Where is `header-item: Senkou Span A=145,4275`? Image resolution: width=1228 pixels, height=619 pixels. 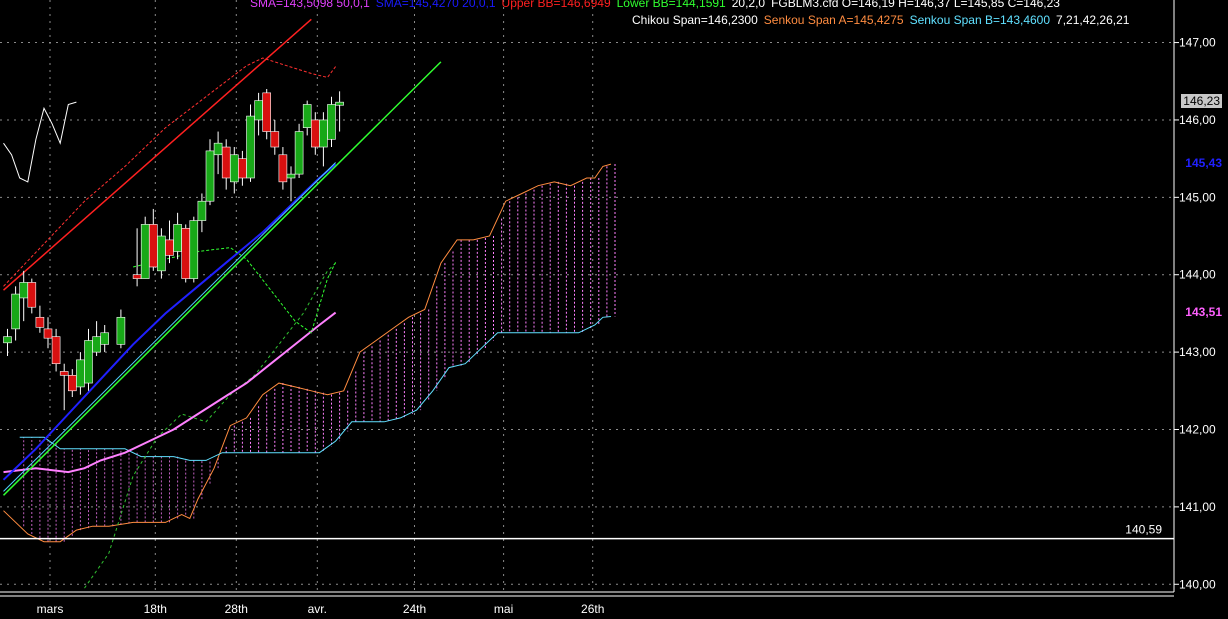 header-item: Senkou Span A=145,4275 is located at coordinates (833, 20).